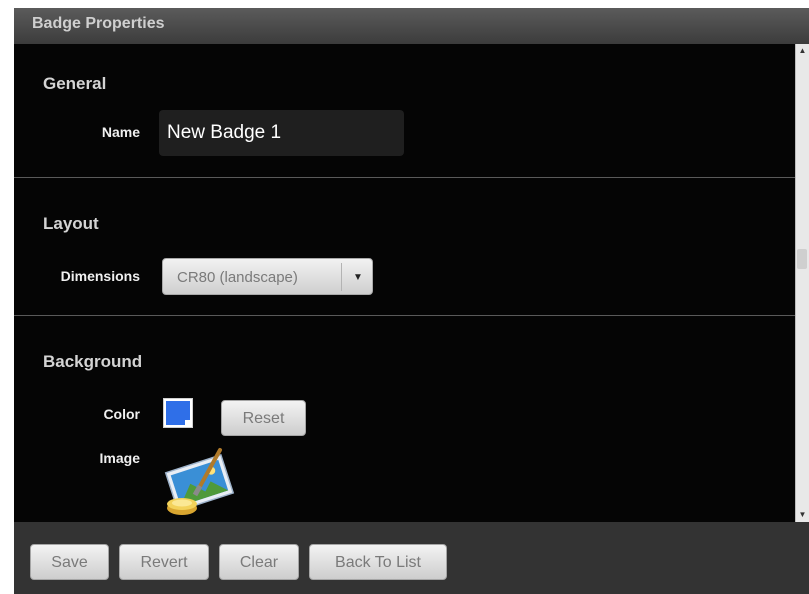  I want to click on reset-button: Reset, so click(263, 418).